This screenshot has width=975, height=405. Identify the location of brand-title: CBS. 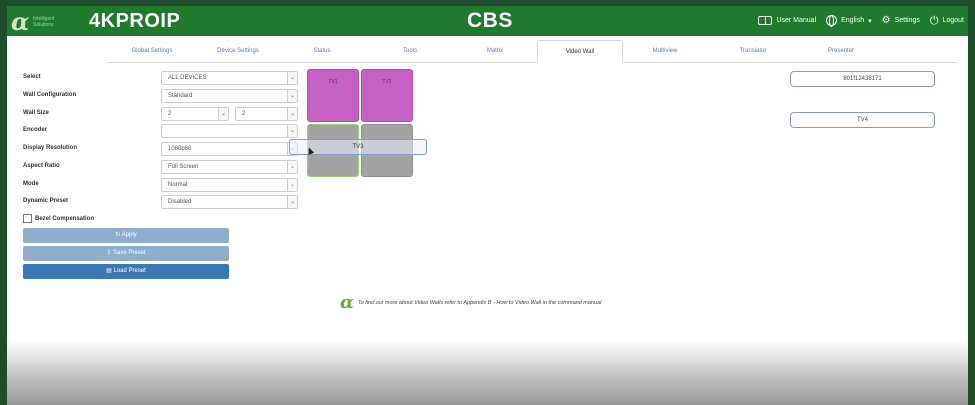
(490, 20).